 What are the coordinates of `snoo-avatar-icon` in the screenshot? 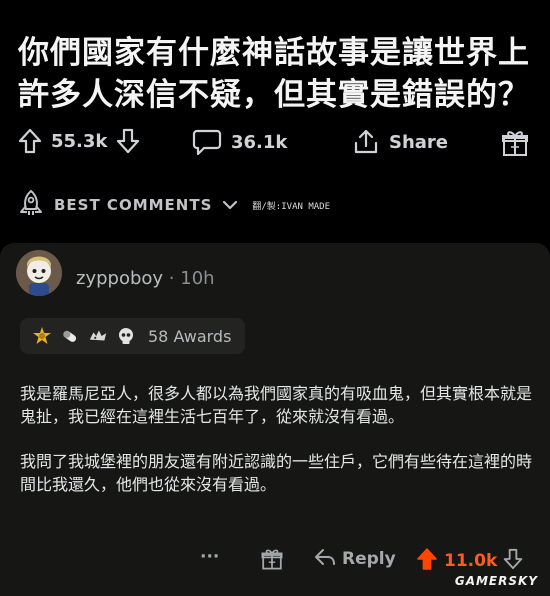 It's located at (39, 273).